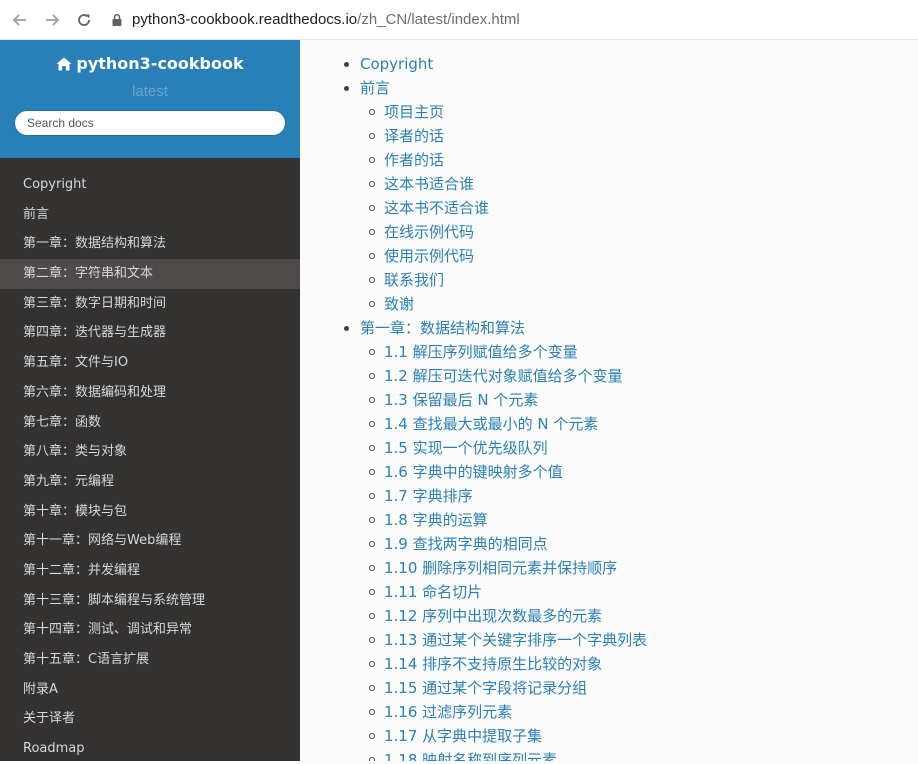  I want to click on back-button, so click(20, 20).